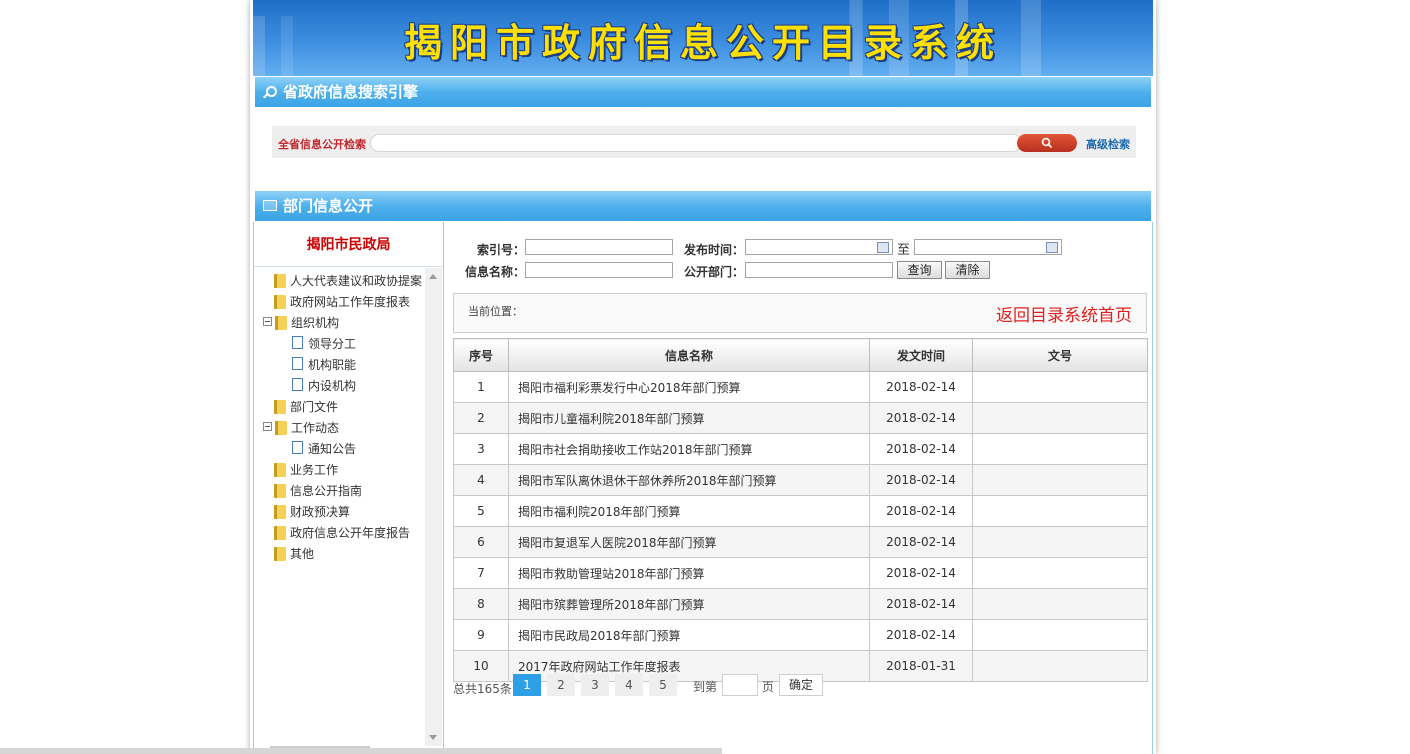 The width and height of the screenshot is (1410, 754). I want to click on table-row: 8 揭阳市殡葬管理所2018年部门预算 2018-02-14, so click(800, 604).